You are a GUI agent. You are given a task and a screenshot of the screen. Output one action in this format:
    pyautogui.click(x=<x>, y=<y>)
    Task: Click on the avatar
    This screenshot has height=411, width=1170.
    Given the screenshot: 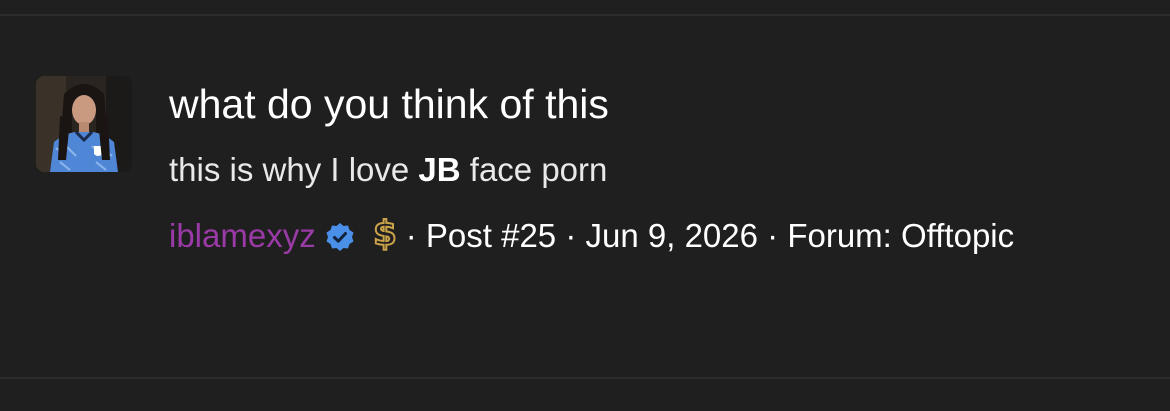 What is the action you would take?
    pyautogui.click(x=84, y=124)
    